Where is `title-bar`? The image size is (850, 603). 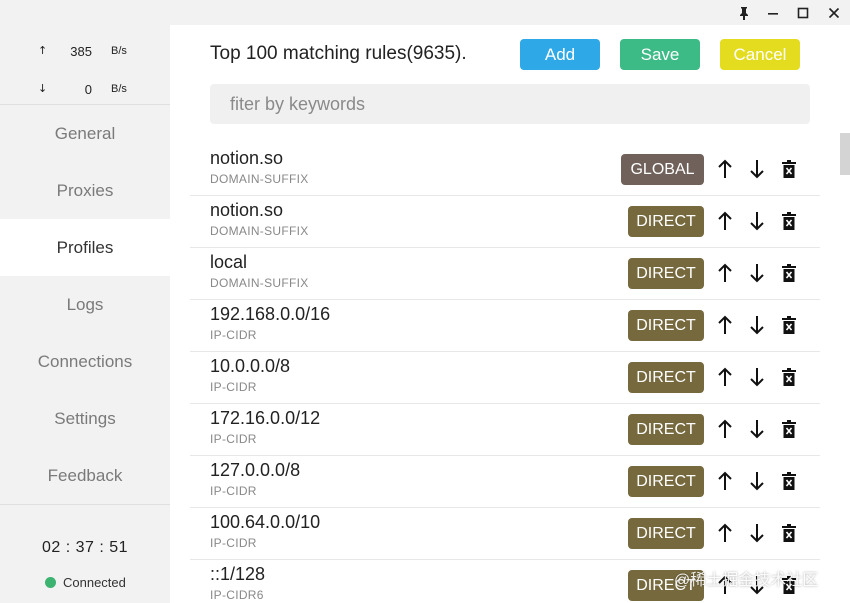
title-bar is located at coordinates (425, 12).